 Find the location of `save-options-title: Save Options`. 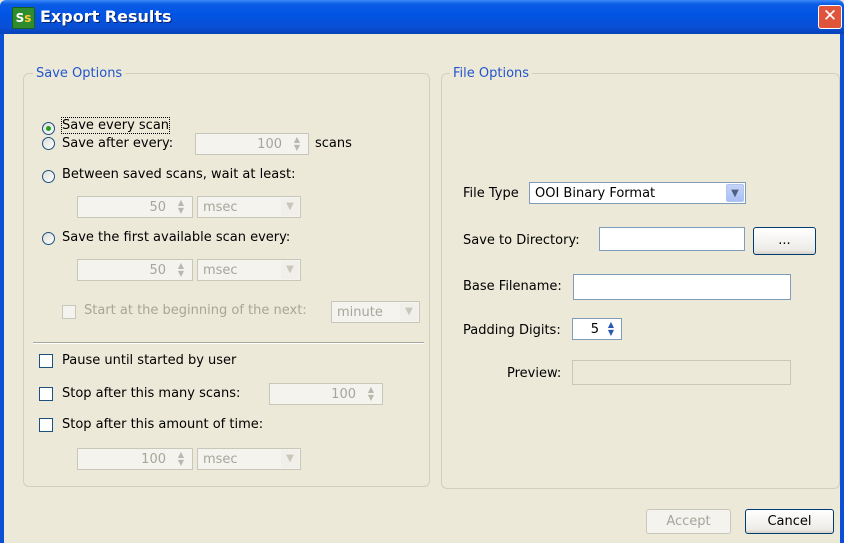

save-options-title: Save Options is located at coordinates (79, 73).